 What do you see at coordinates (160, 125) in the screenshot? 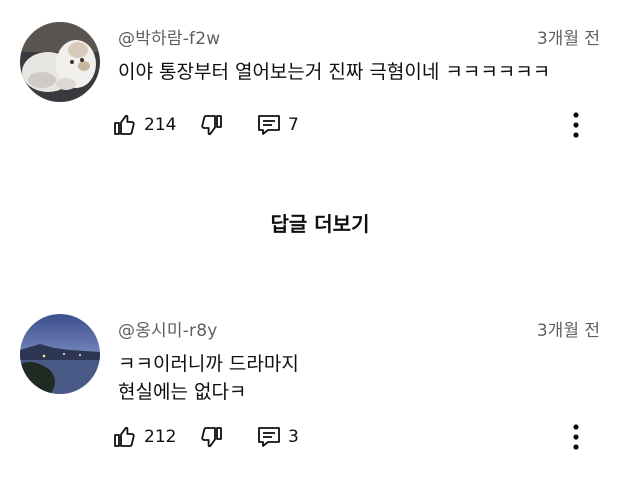
I see `like-count: 214` at bounding box center [160, 125].